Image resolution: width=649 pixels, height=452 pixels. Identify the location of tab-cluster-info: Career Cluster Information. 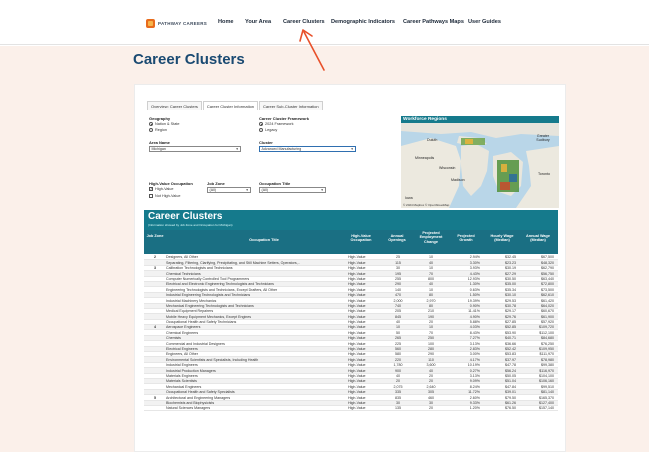
(230, 105).